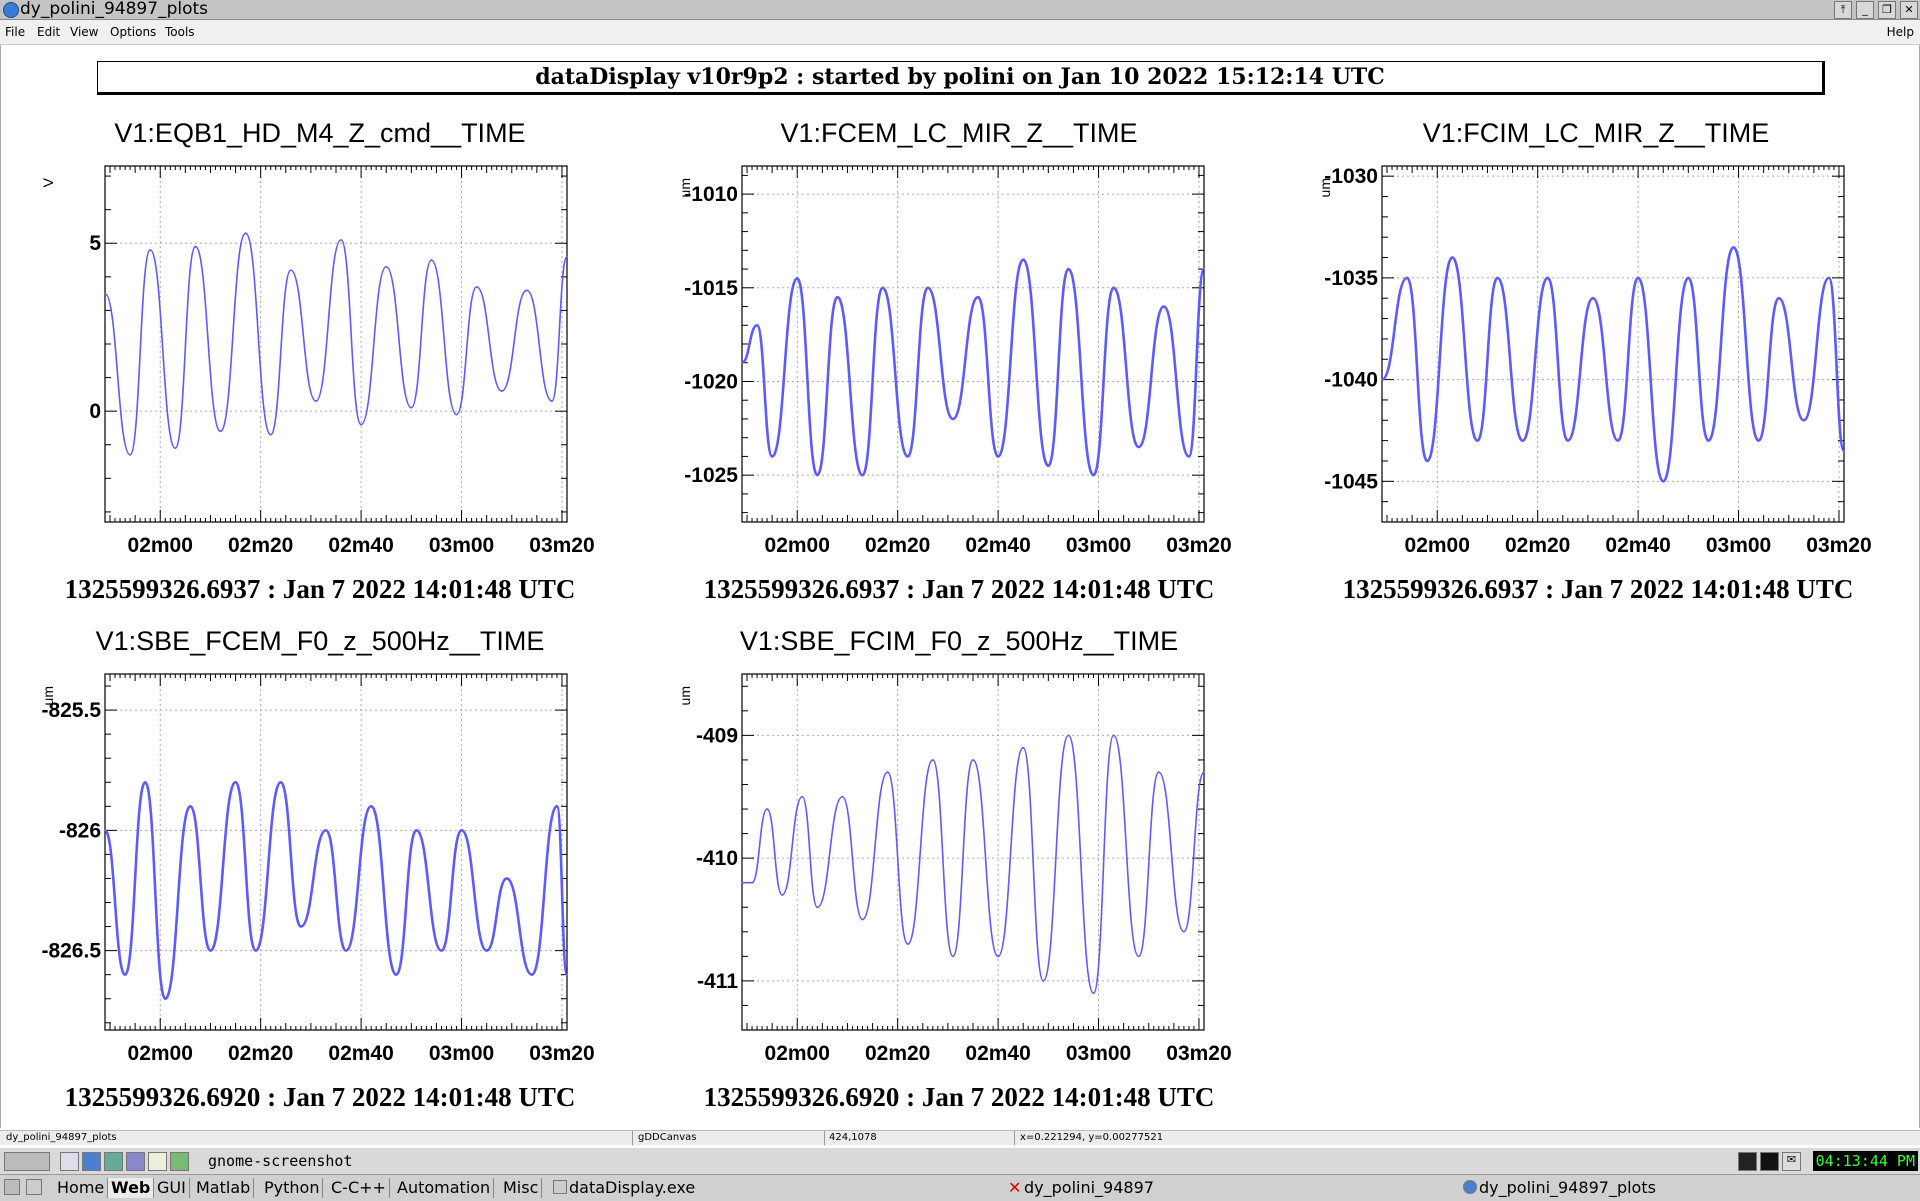 Image resolution: width=1920 pixels, height=1201 pixels. What do you see at coordinates (960, 1161) in the screenshot?
I see `command-bar: gnome-screenshot ✉ 04:13:44 PM` at bounding box center [960, 1161].